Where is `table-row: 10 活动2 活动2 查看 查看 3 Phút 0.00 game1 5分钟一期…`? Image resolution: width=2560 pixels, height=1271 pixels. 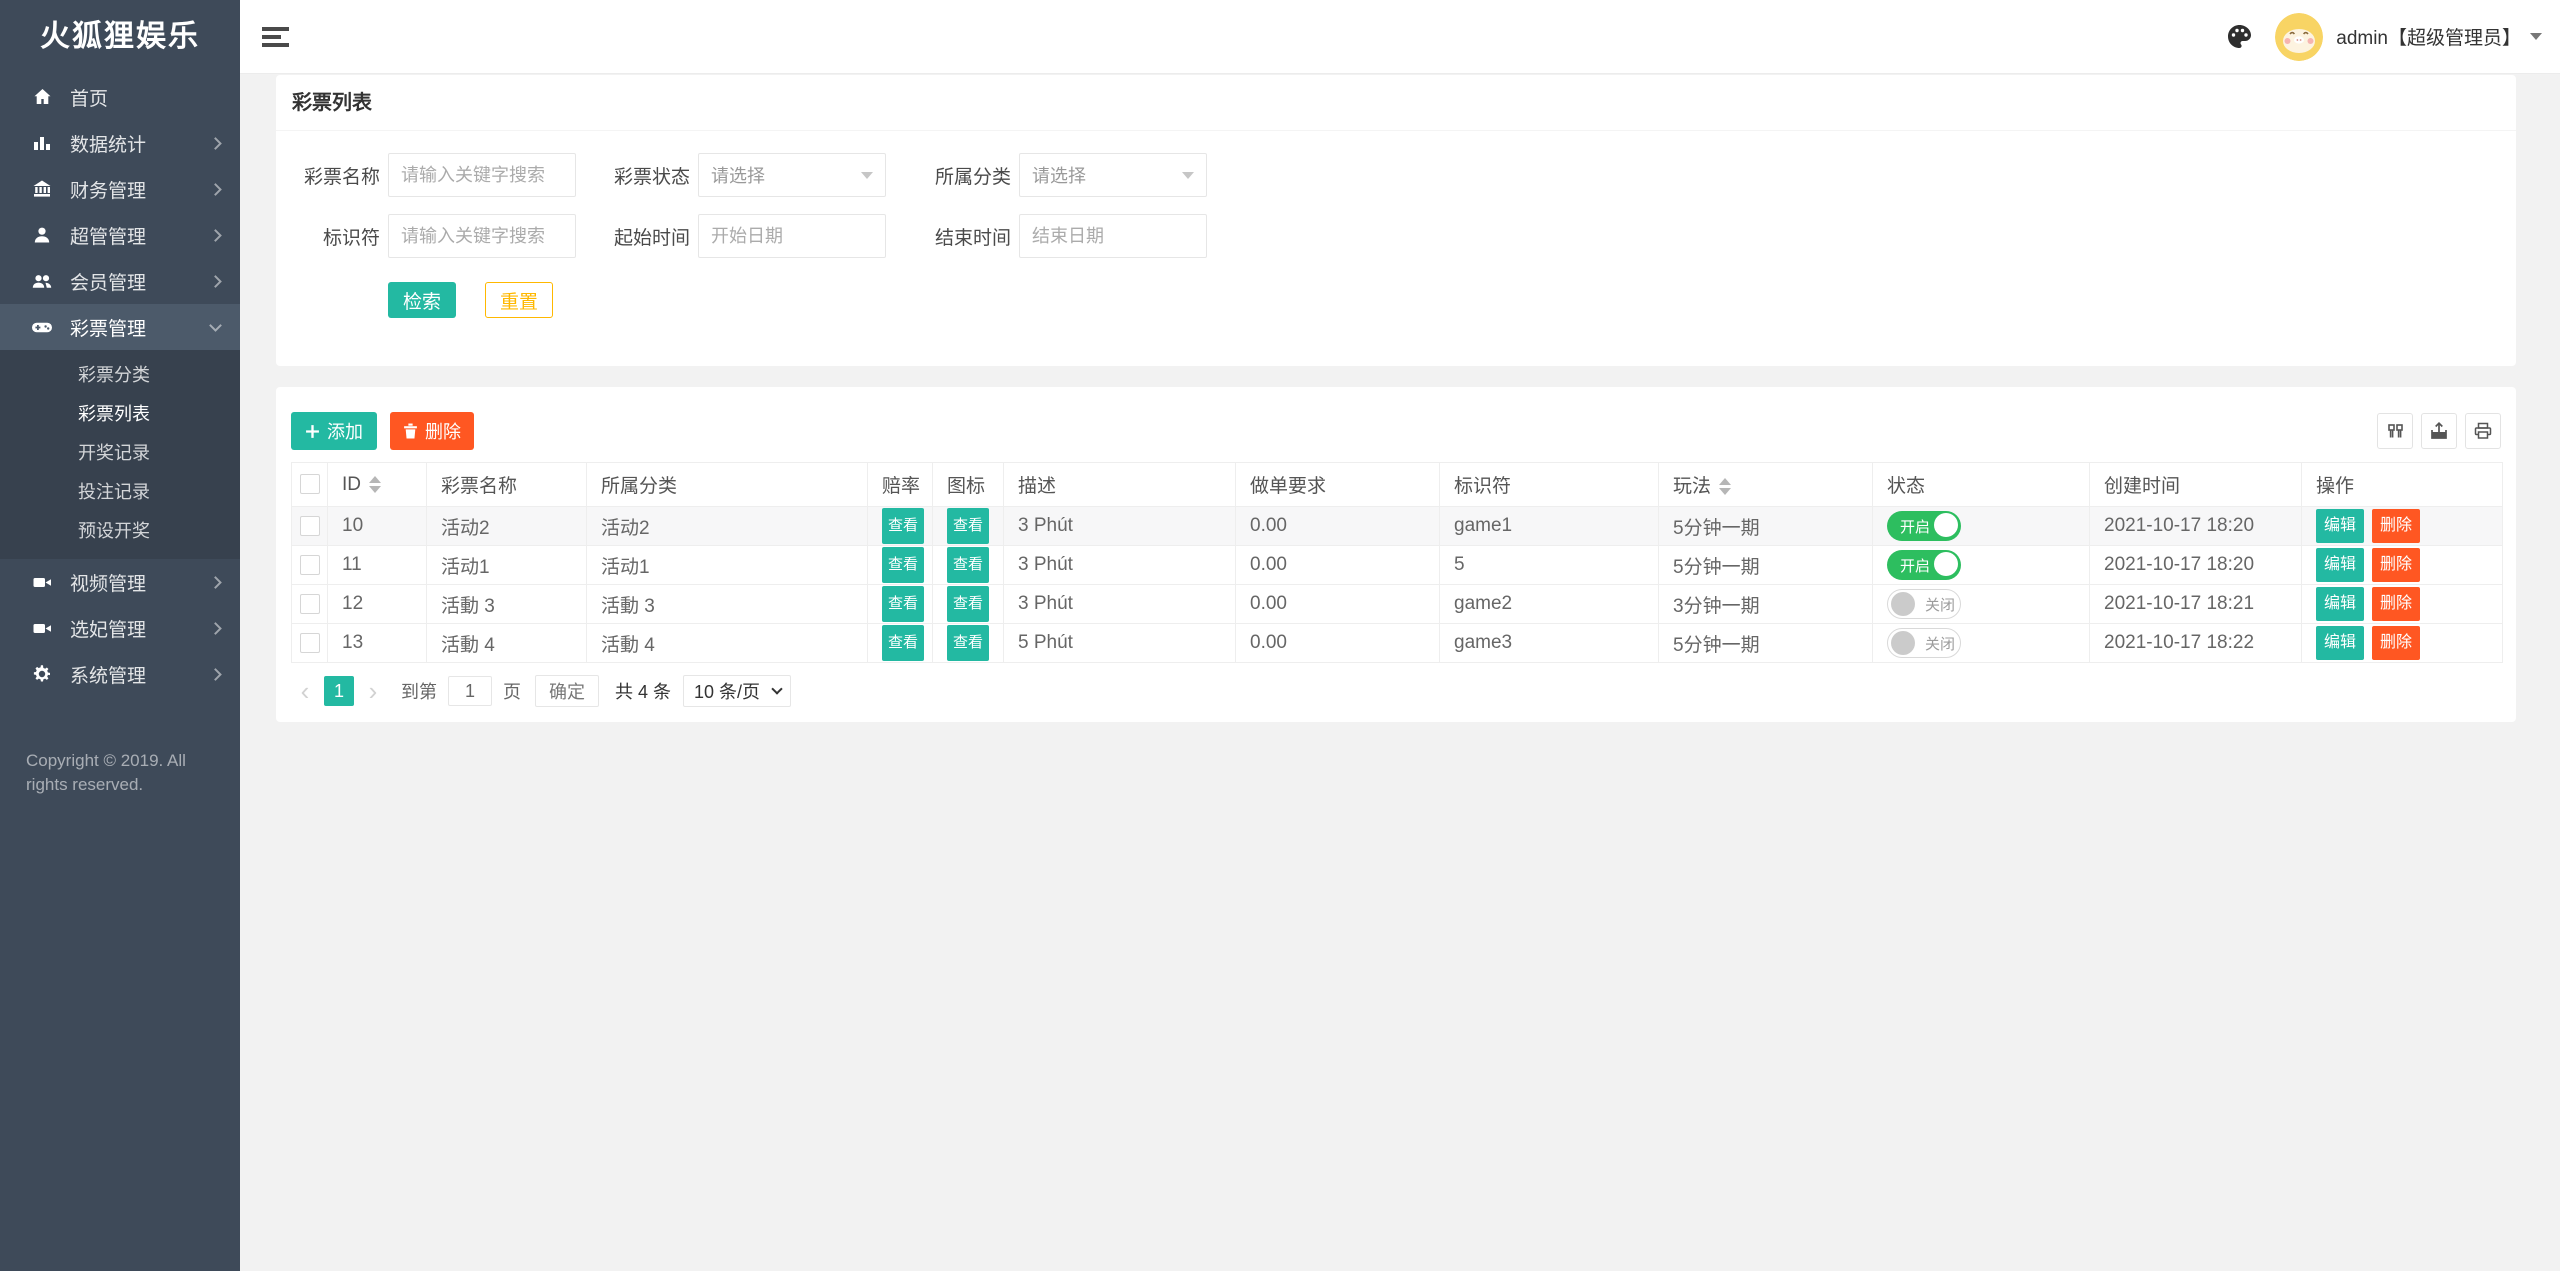 table-row: 10 活动2 活动2 查看 查看 3 Phút 0.00 game1 5分钟一期… is located at coordinates (1397, 526).